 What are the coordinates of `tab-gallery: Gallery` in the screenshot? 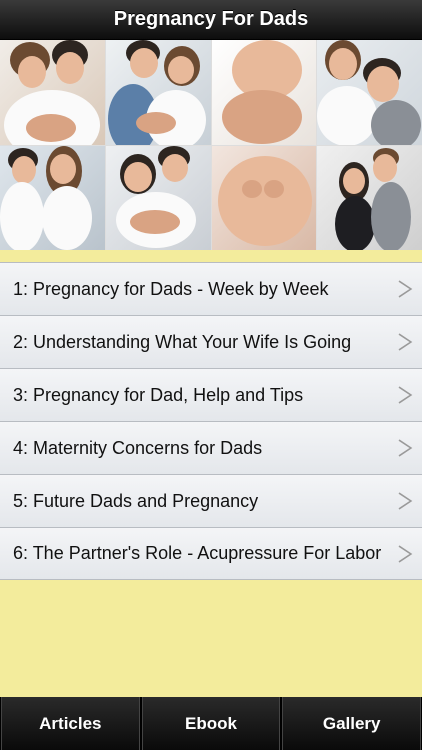 It's located at (352, 723).